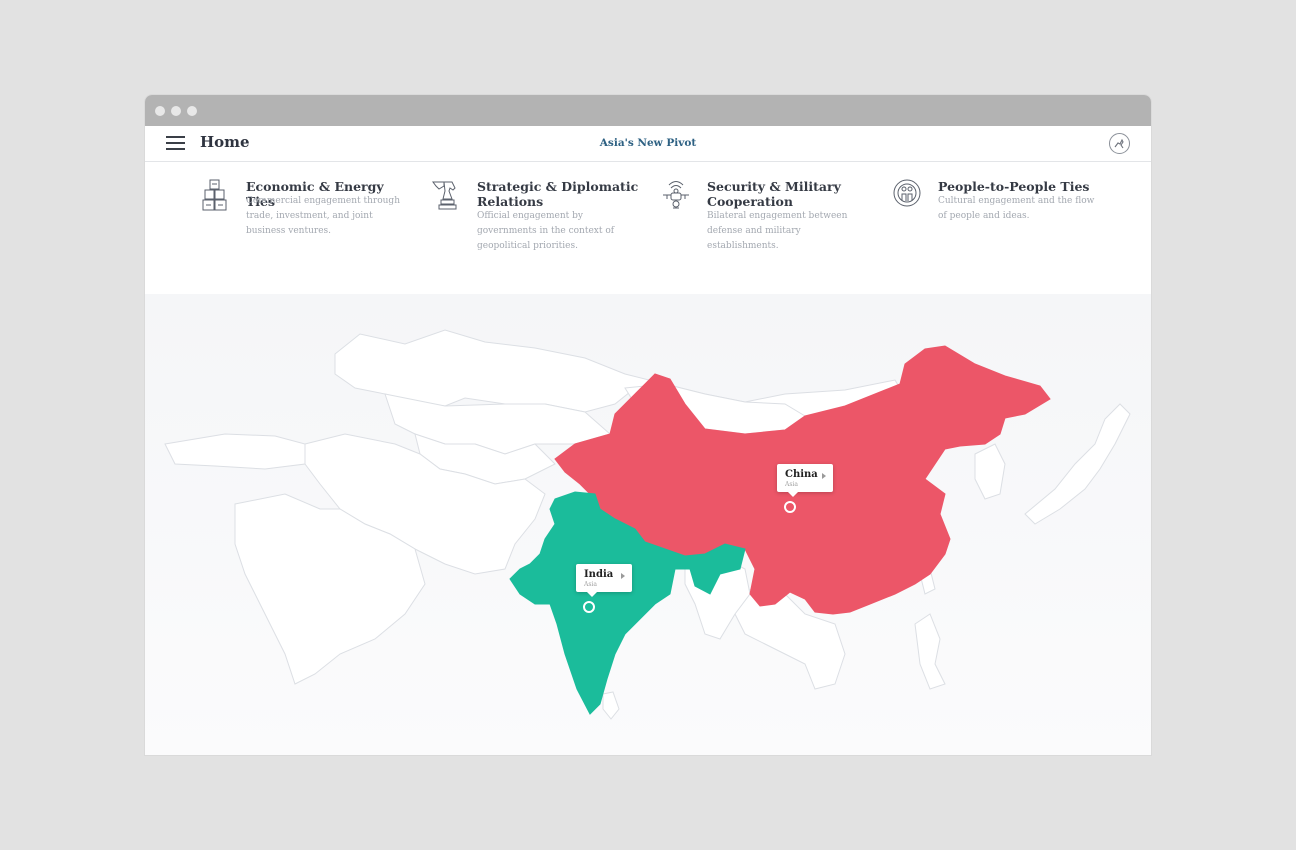 The height and width of the screenshot is (850, 1296). What do you see at coordinates (558, 194) in the screenshot?
I see `category-title: Strategic & Diplomatic Relations` at bounding box center [558, 194].